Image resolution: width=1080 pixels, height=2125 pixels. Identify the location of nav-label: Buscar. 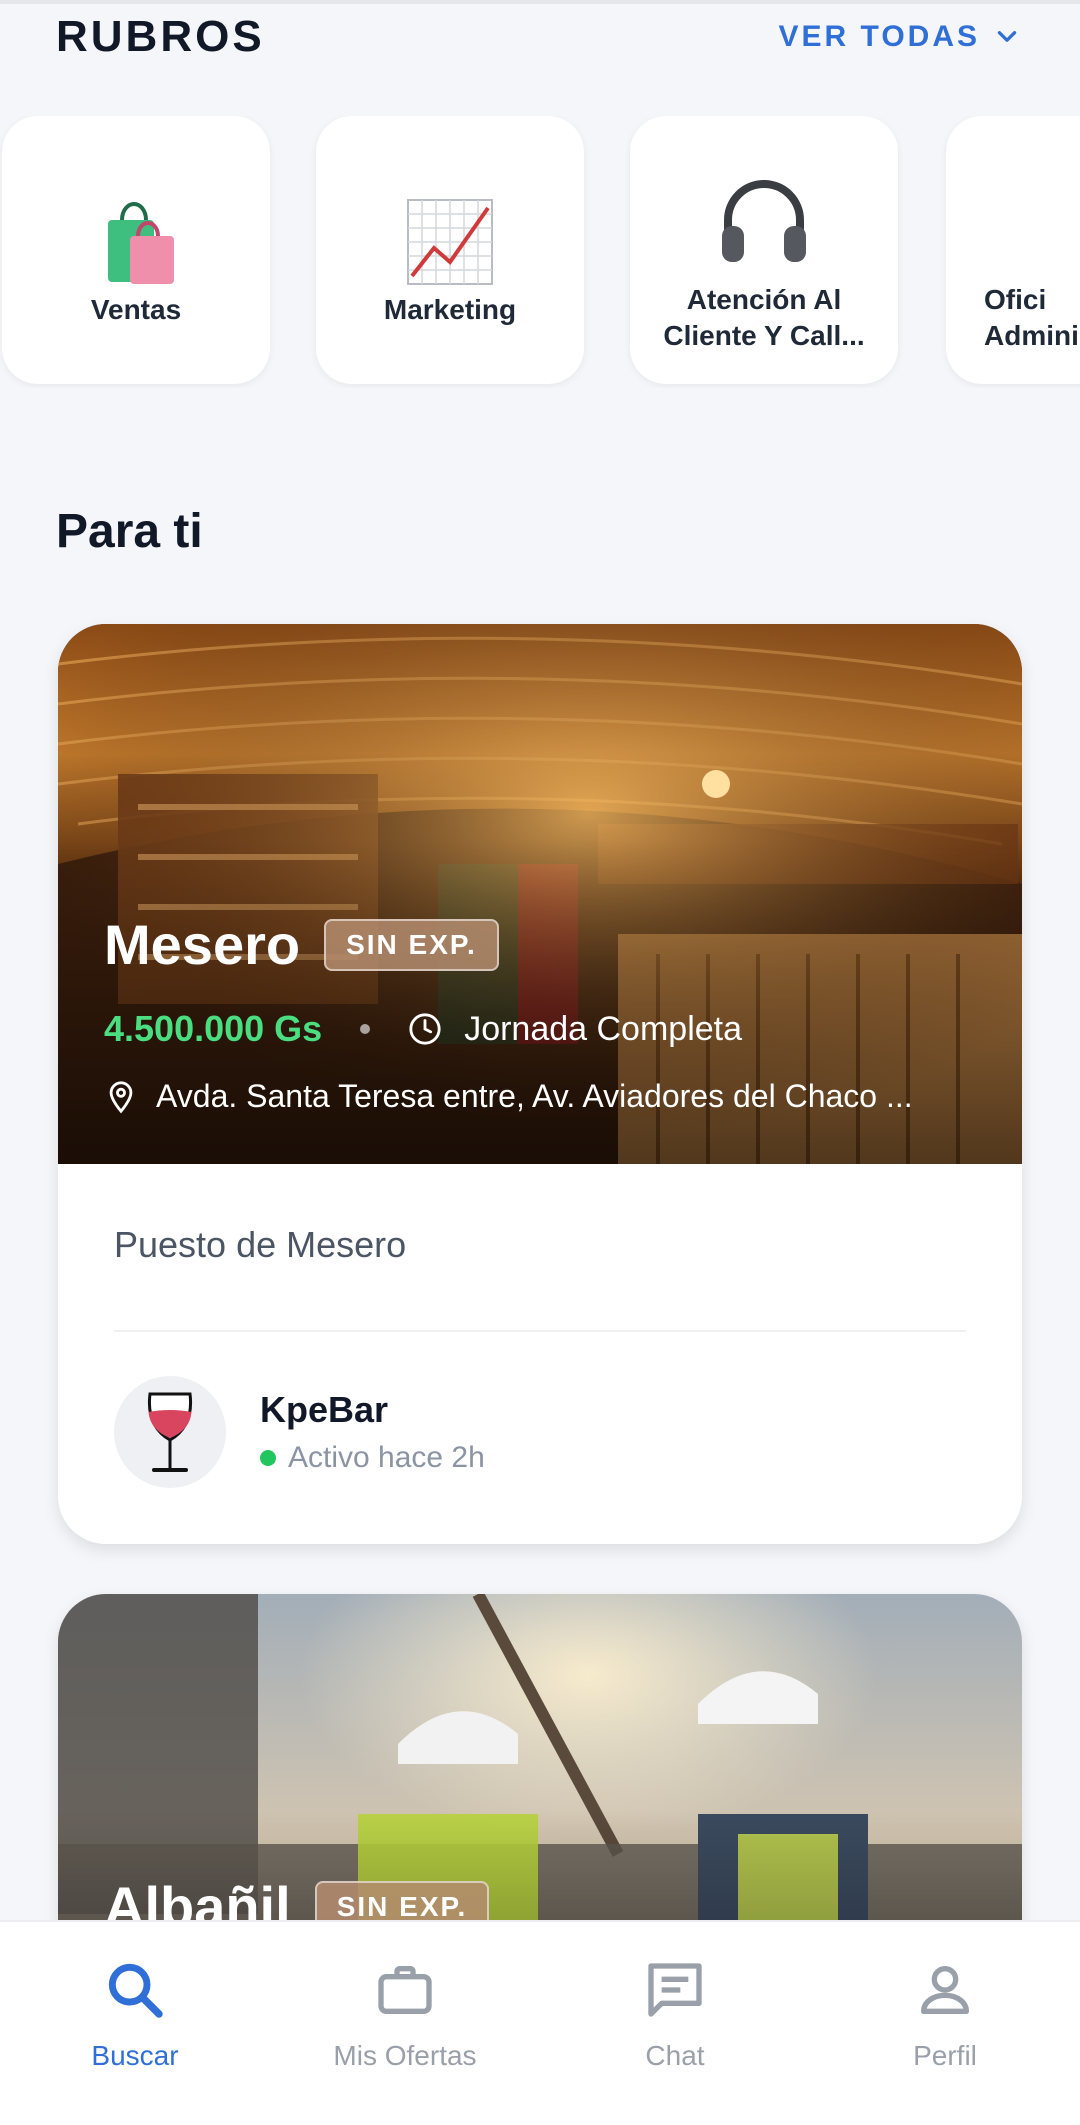
(135, 2055).